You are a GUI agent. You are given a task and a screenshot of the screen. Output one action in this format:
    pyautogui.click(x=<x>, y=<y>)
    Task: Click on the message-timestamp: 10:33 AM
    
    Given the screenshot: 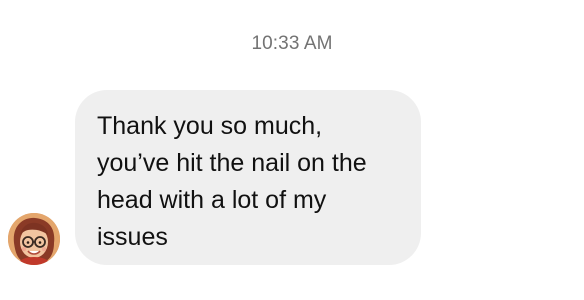 What is the action you would take?
    pyautogui.click(x=292, y=43)
    